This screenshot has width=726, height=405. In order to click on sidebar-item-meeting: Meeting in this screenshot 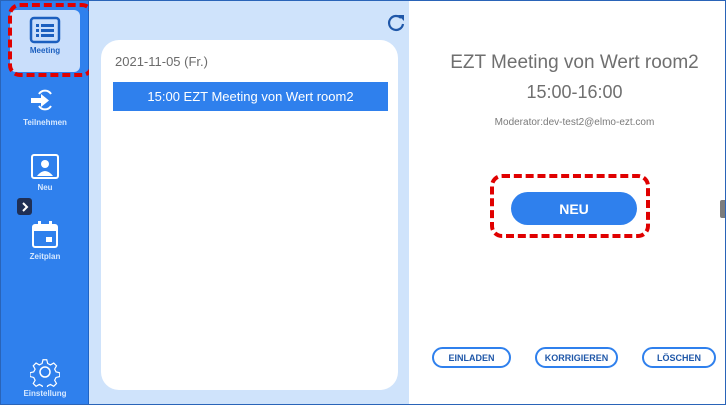, I will do `click(45, 41)`.